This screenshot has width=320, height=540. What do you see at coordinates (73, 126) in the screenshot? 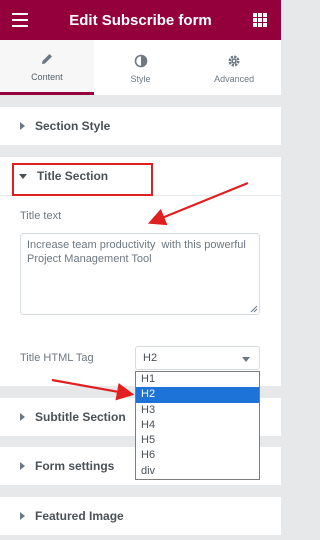
I see `section-style-label: Section Style` at bounding box center [73, 126].